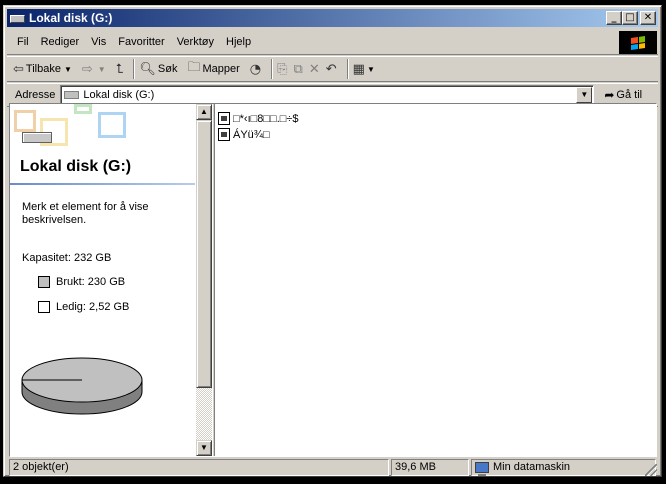  I want to click on forward-dropdown-icon: ▼, so click(102, 69).